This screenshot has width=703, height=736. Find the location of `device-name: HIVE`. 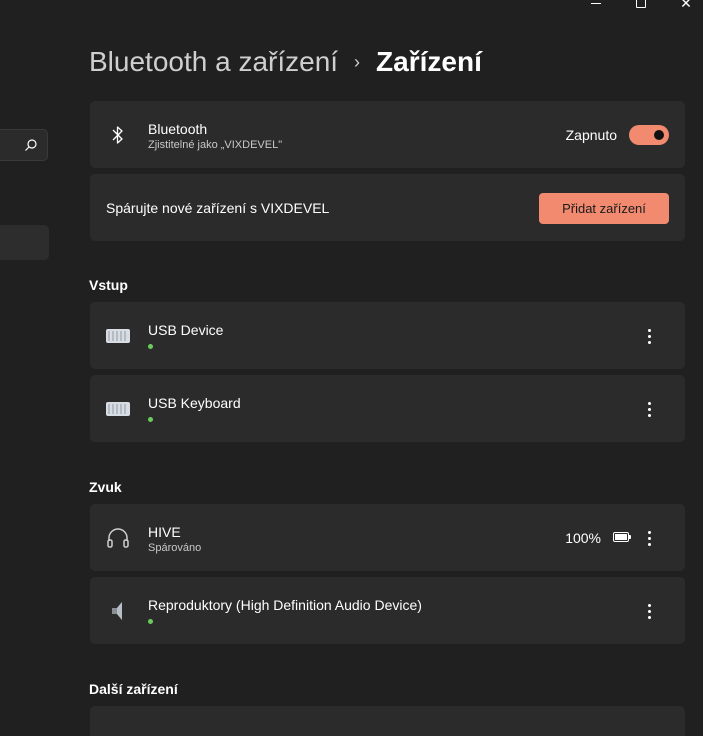

device-name: HIVE is located at coordinates (164, 532).